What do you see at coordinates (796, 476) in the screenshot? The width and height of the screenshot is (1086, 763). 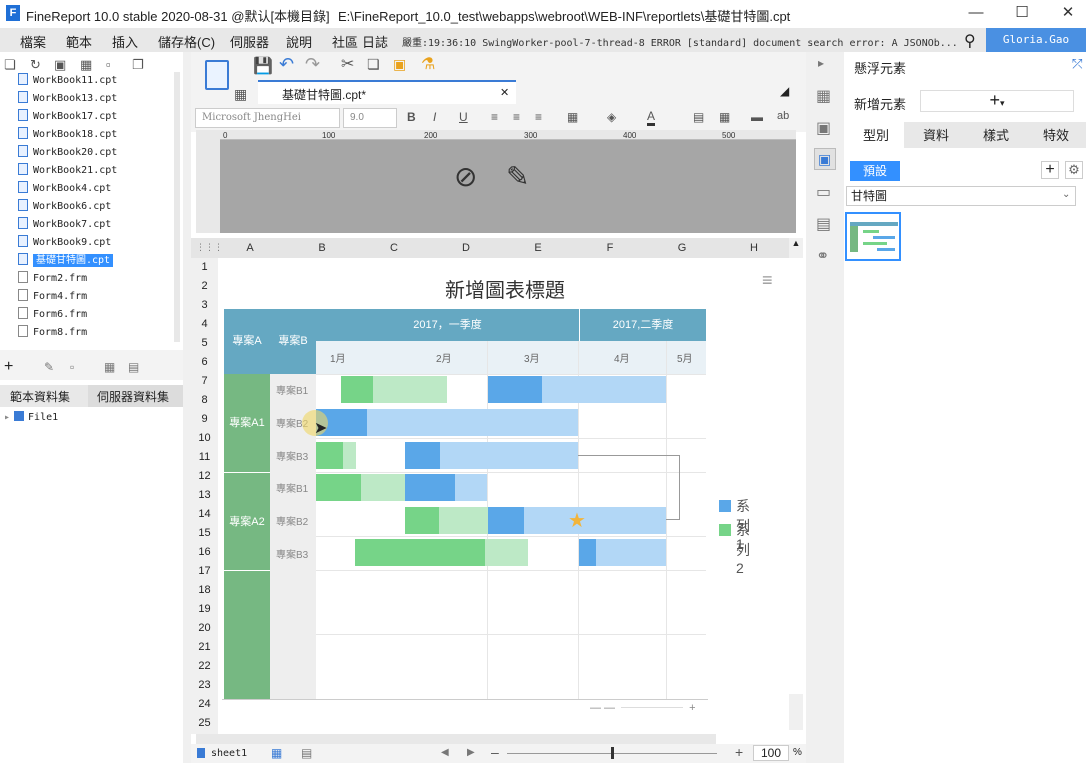 I see `scroll-thumb` at bounding box center [796, 476].